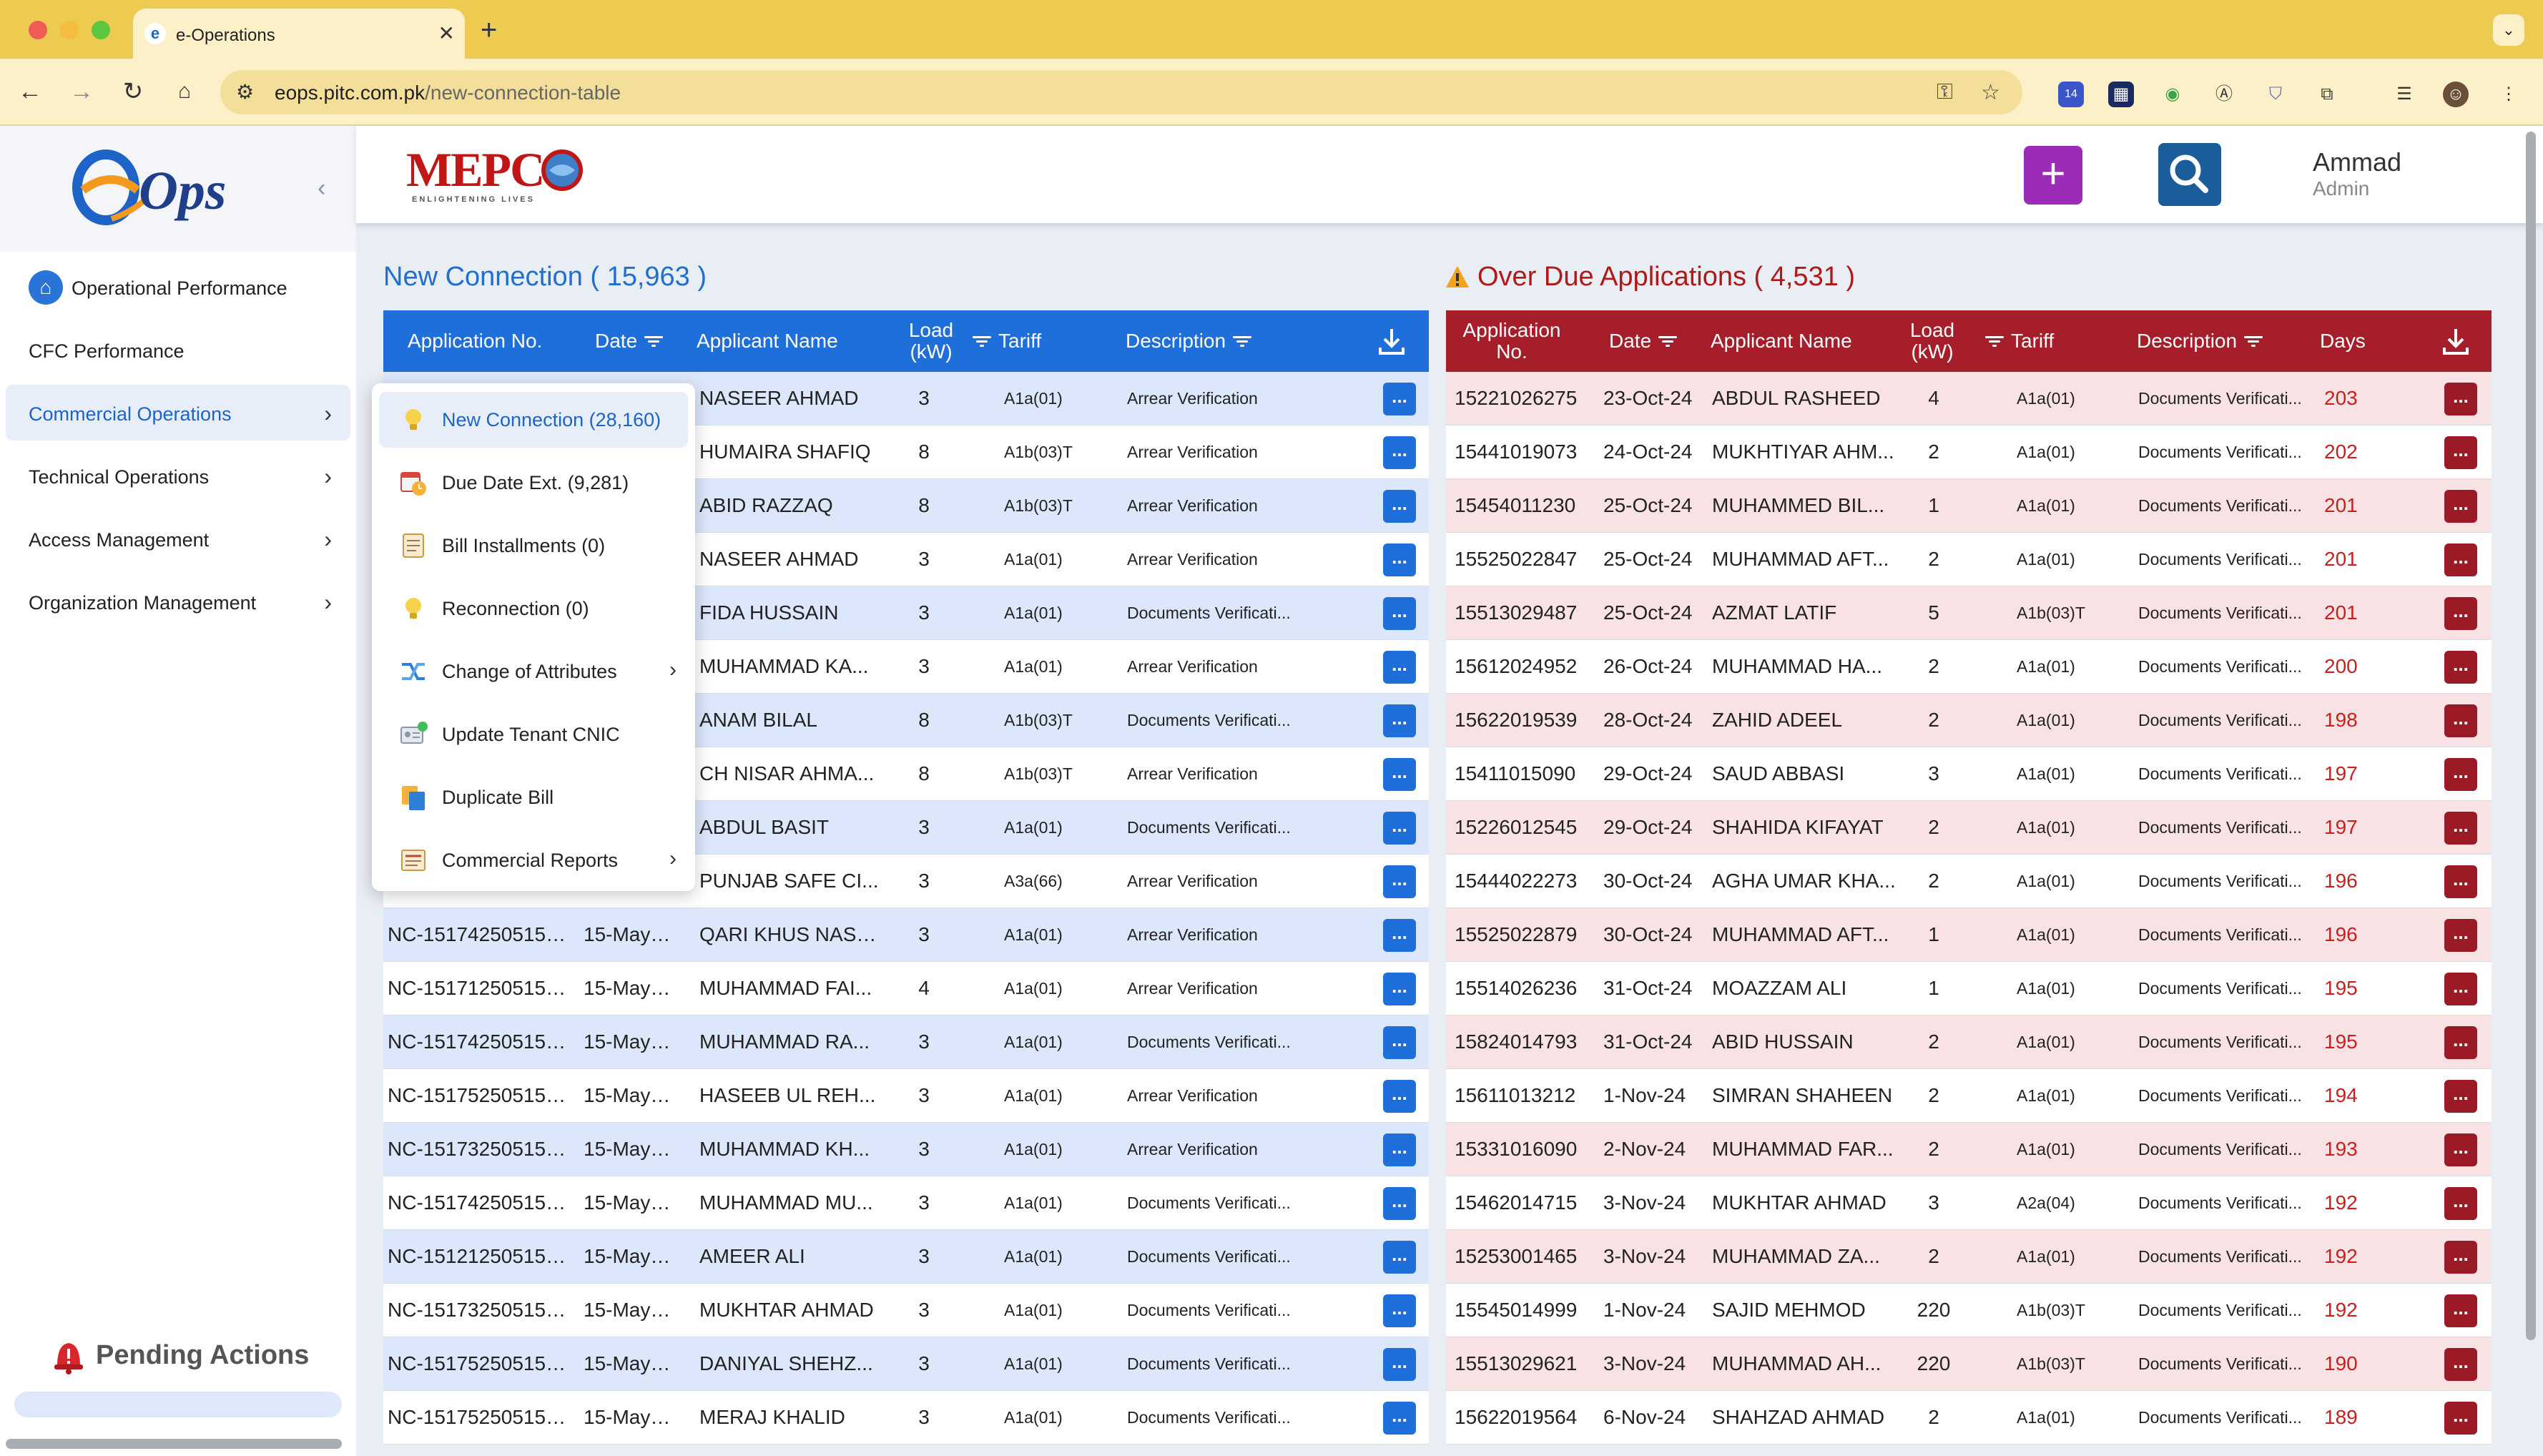 The height and width of the screenshot is (1456, 2543). Describe the element at coordinates (2071, 95) in the screenshot. I see `extension-badge-icon: 14` at that location.